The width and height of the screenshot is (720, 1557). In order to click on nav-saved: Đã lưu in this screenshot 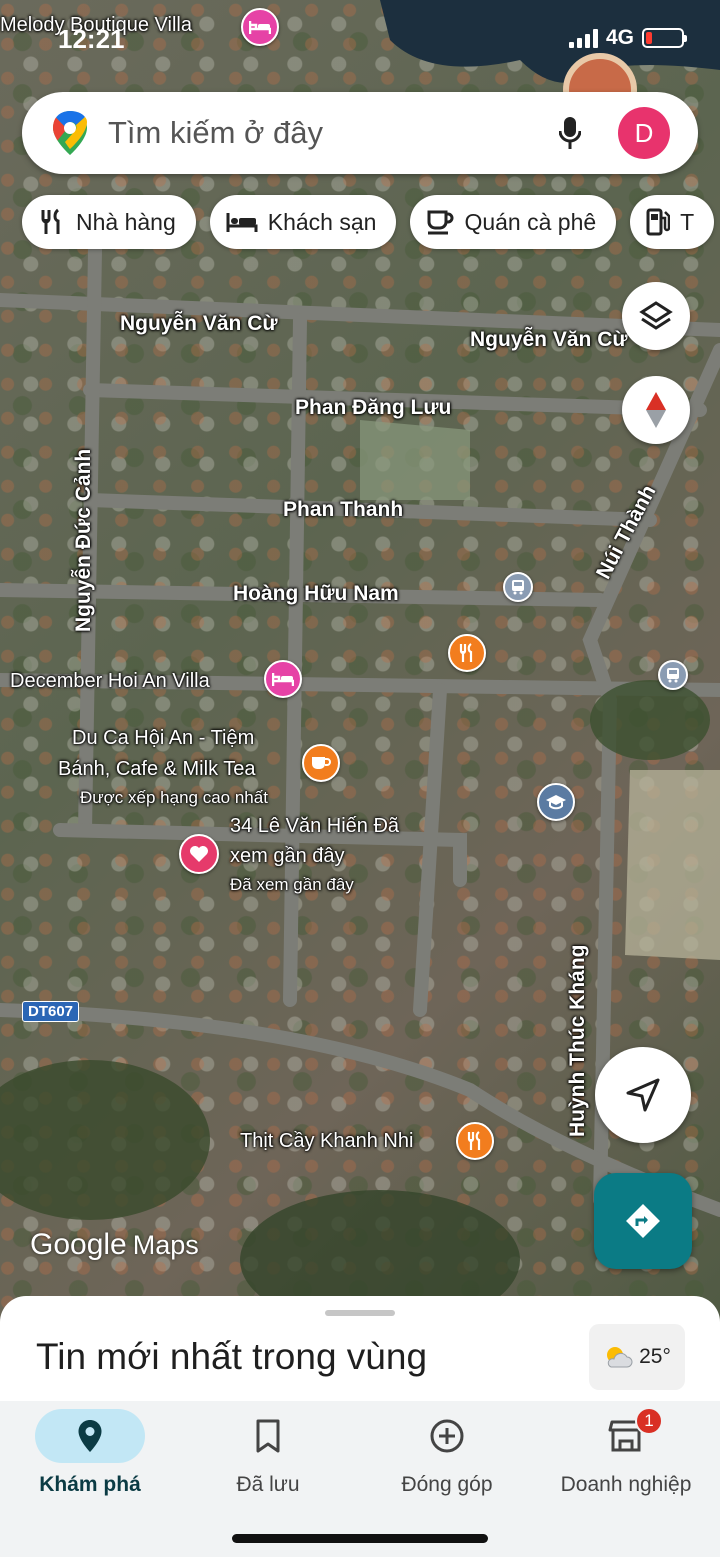, I will do `click(268, 1453)`.